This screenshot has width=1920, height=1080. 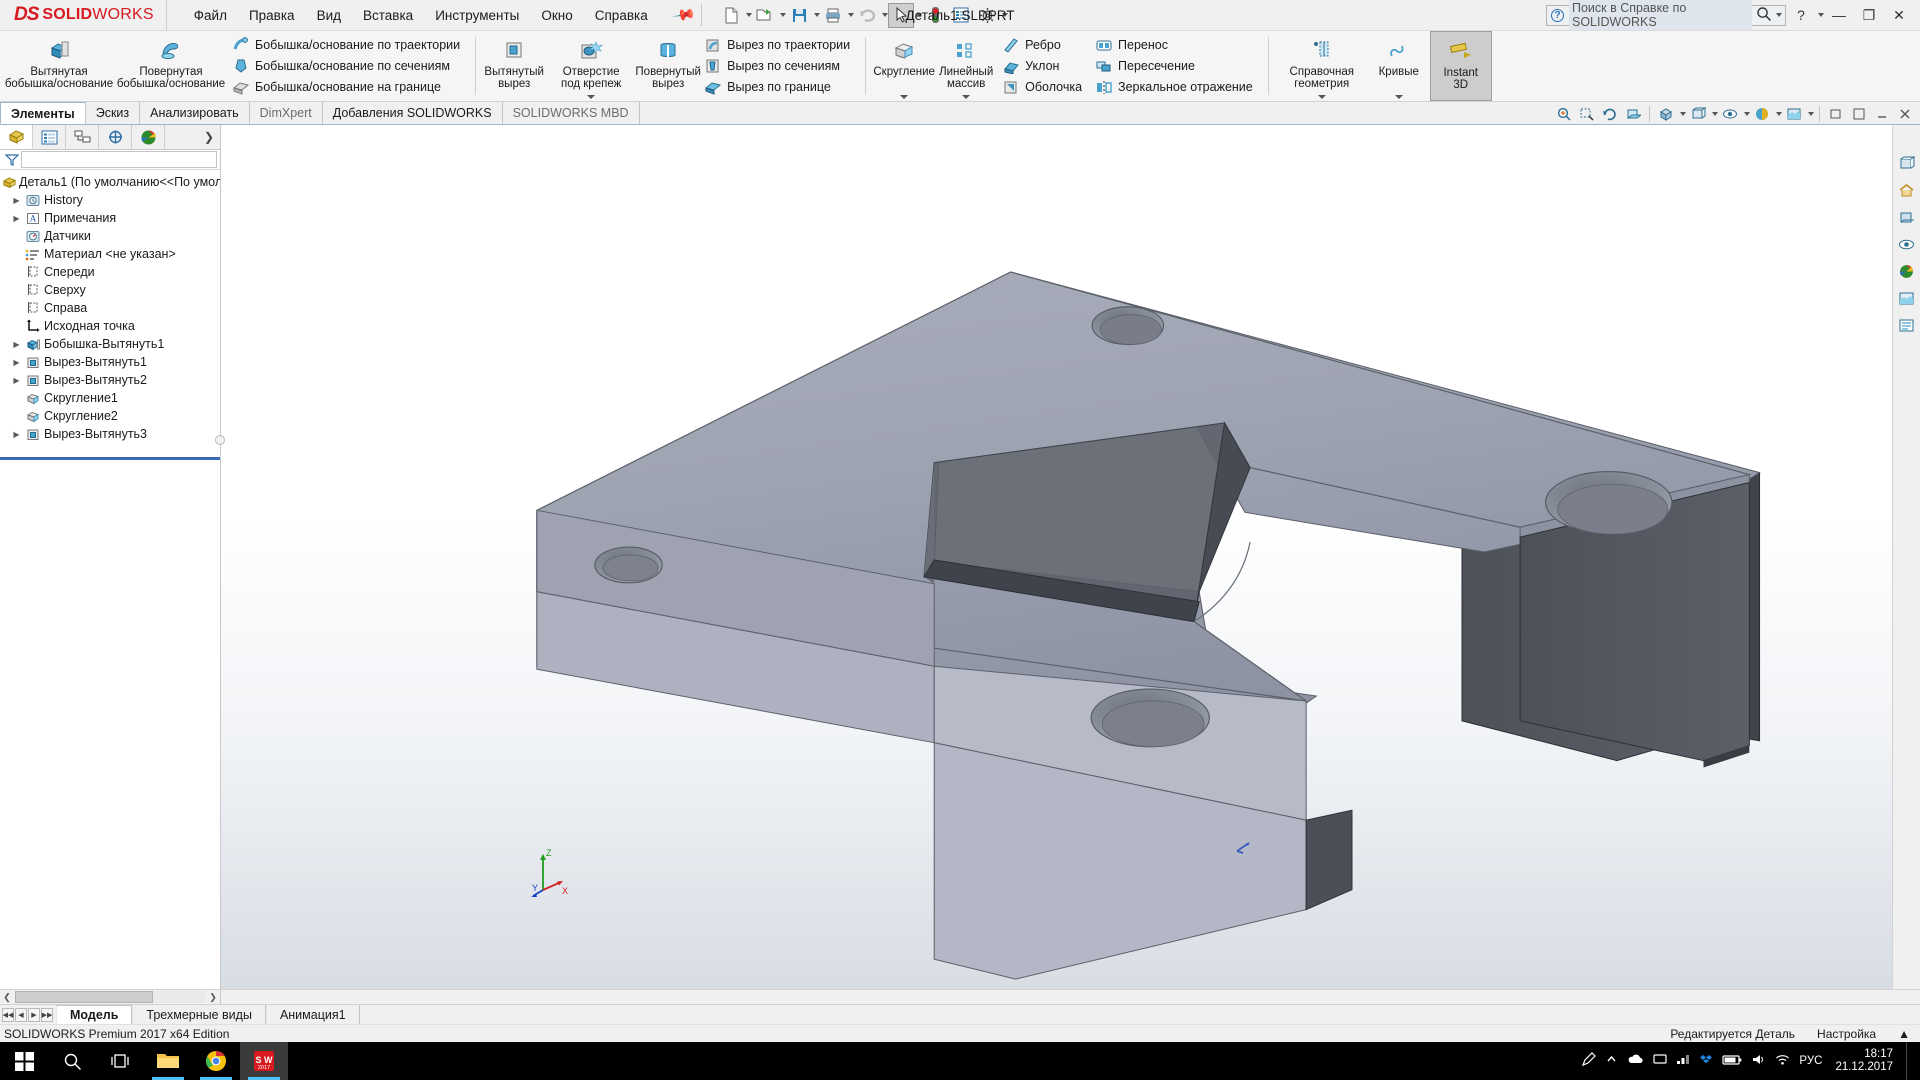 I want to click on status-custom-caret-icon: ▲, so click(x=1904, y=1034).